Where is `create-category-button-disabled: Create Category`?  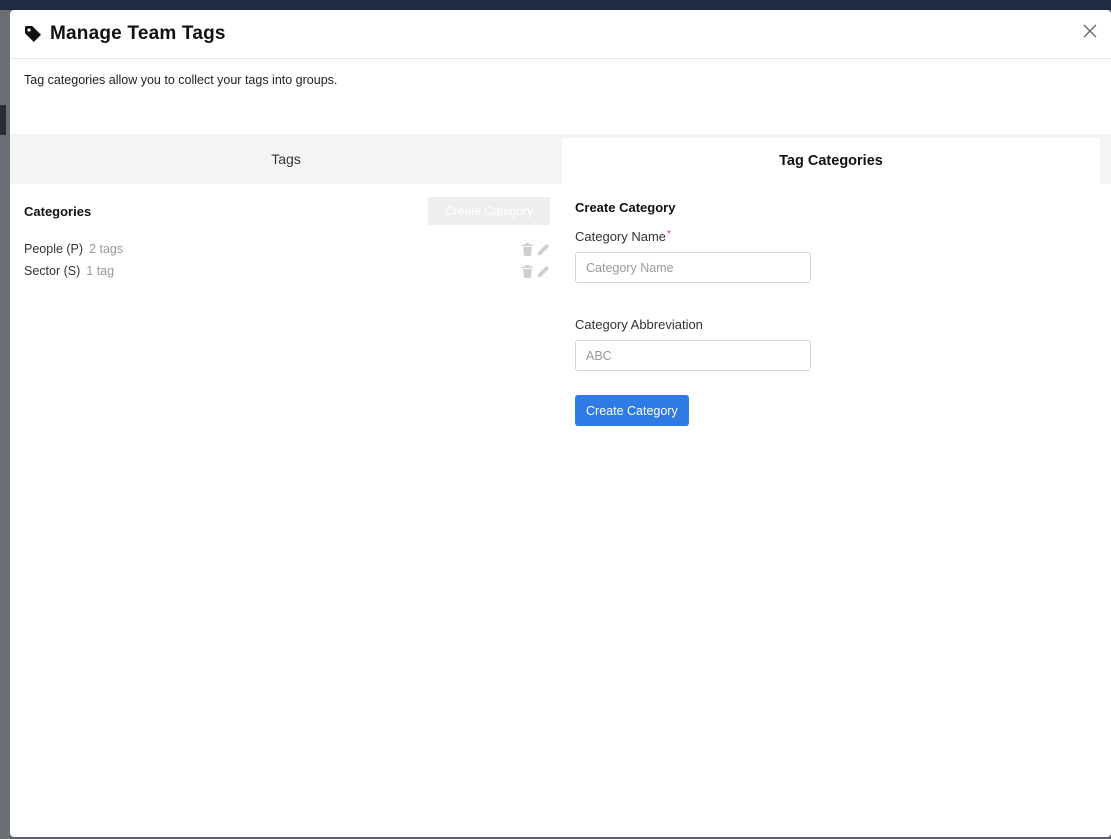
create-category-button-disabled: Create Category is located at coordinates (489, 211).